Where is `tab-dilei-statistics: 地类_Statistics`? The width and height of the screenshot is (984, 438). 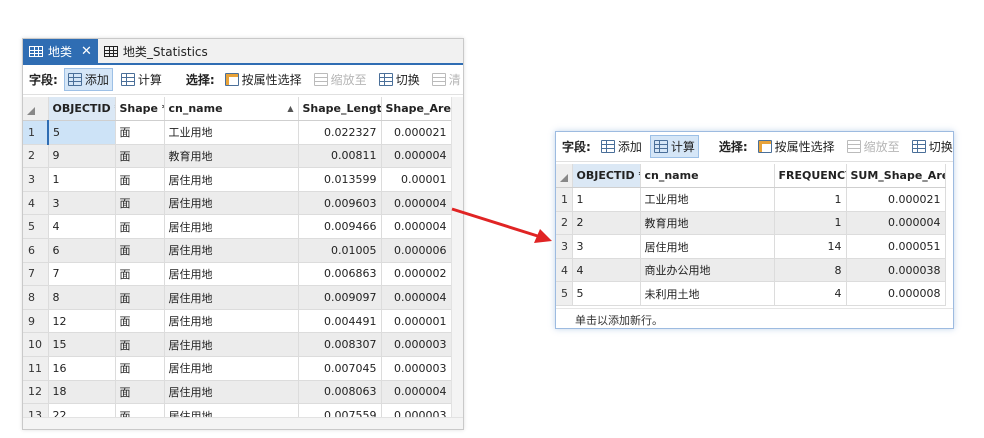 tab-dilei-statistics: 地类_Statistics is located at coordinates (156, 51).